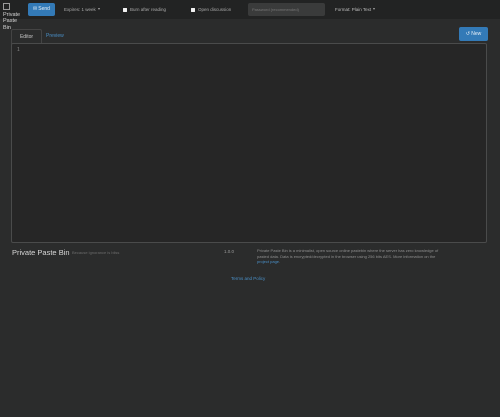  What do you see at coordinates (215, 9) in the screenshot?
I see `open-discussion-label: Open discussion` at bounding box center [215, 9].